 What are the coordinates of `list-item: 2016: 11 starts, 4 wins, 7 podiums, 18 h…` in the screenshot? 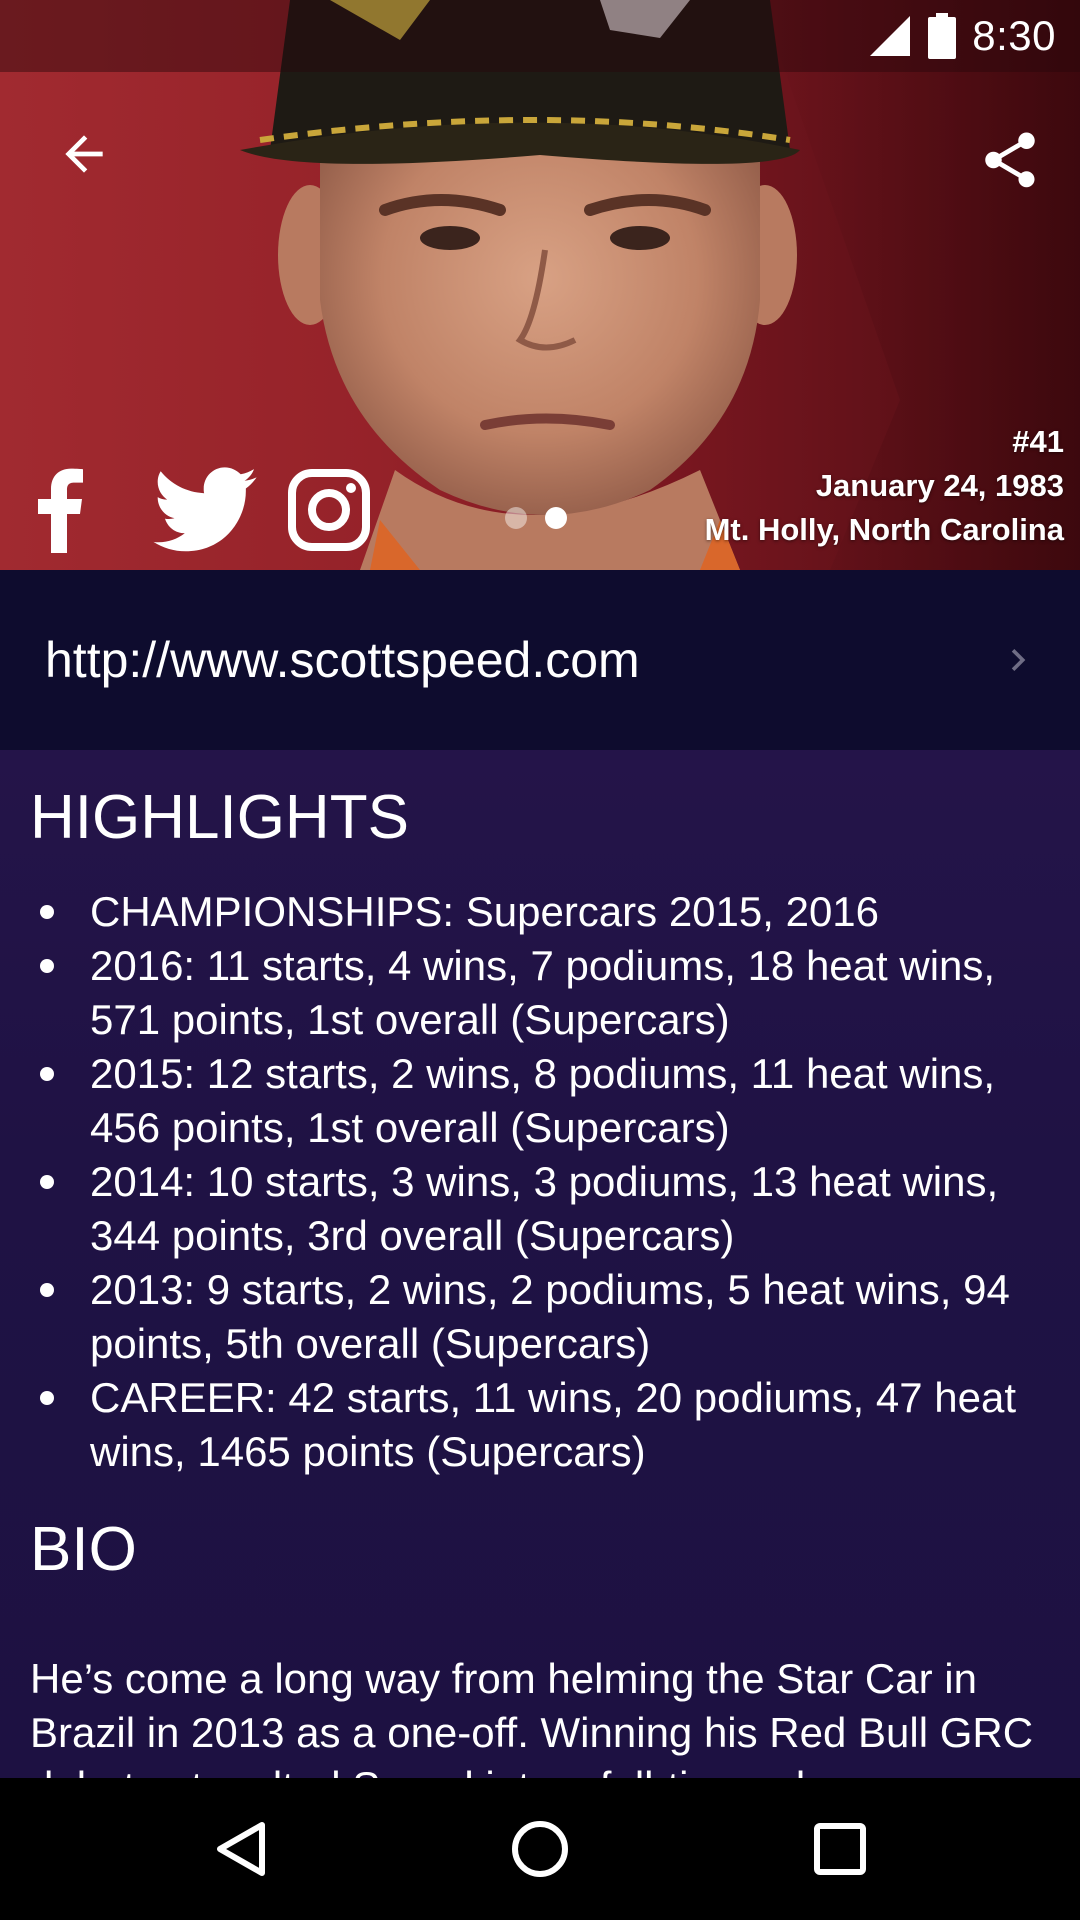 It's located at (540, 993).